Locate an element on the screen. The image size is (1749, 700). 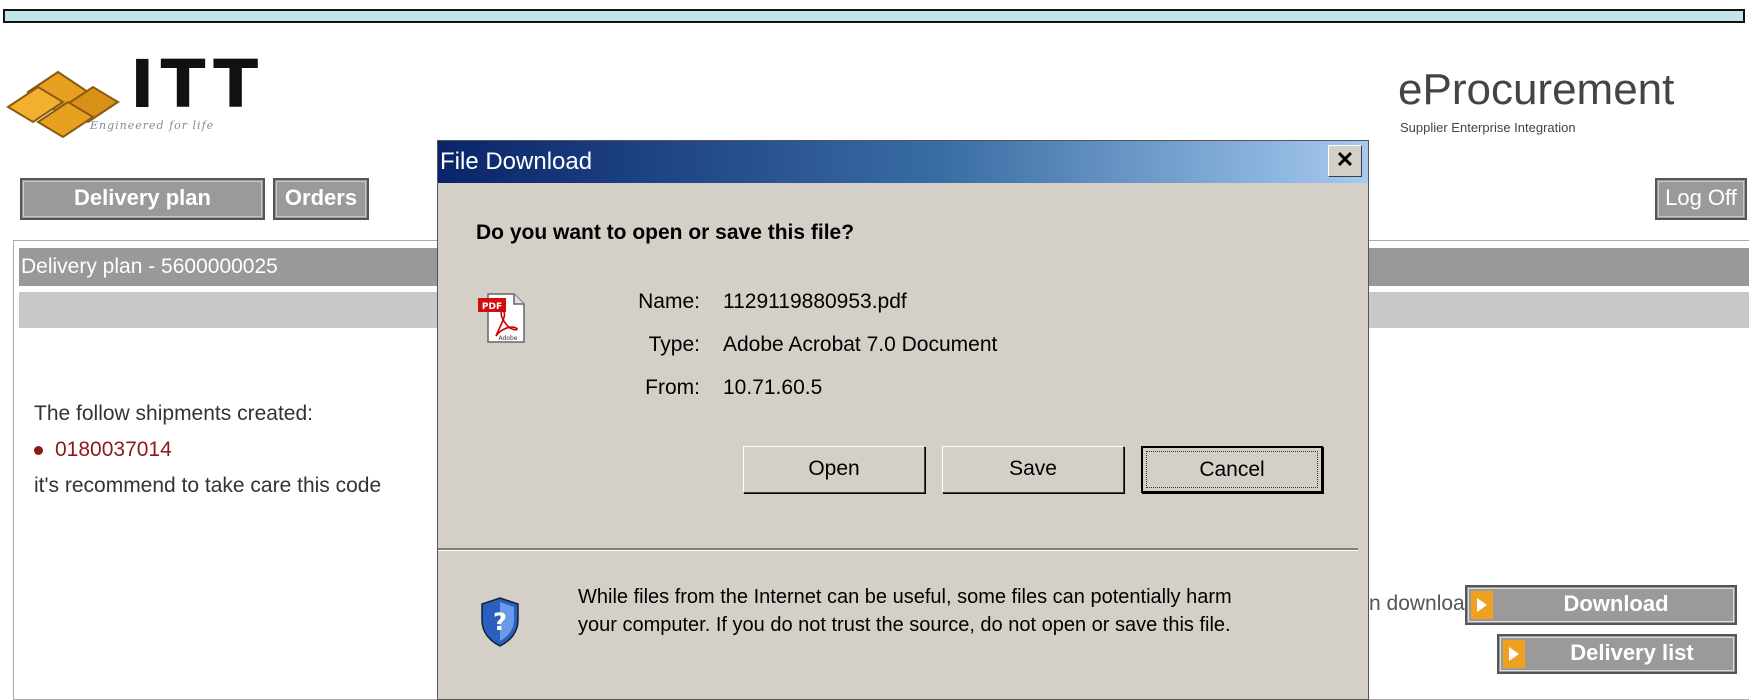
file-source-value: 10.71.60.5 is located at coordinates (773, 387).